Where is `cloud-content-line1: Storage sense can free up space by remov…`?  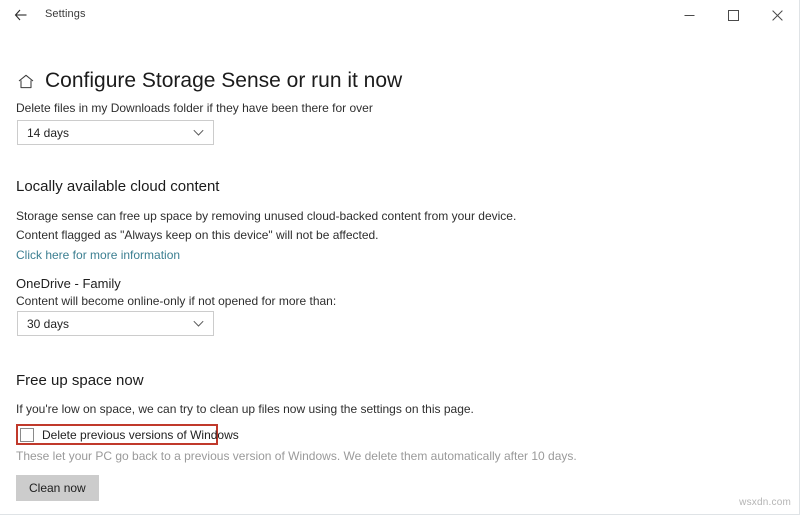
cloud-content-line1: Storage sense can free up space by remov… is located at coordinates (266, 216).